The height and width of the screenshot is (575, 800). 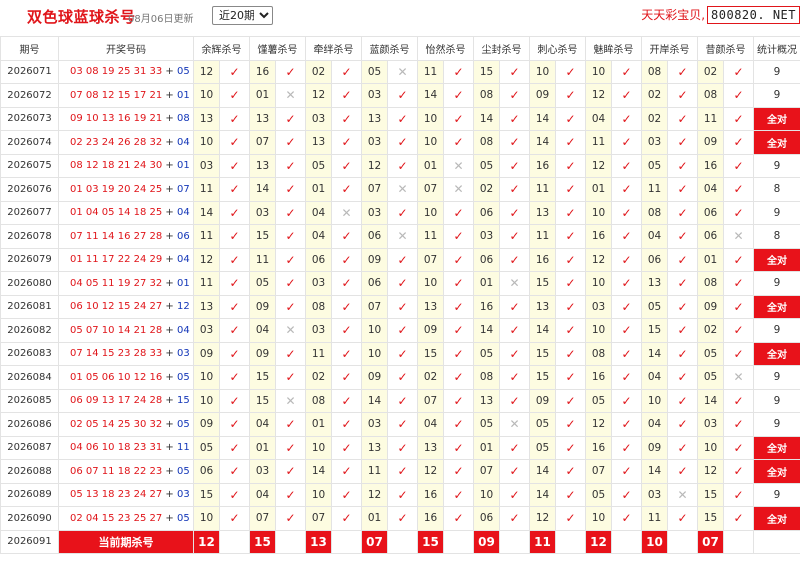 What do you see at coordinates (318, 189) in the screenshot?
I see `kill-number-cell: 01` at bounding box center [318, 189].